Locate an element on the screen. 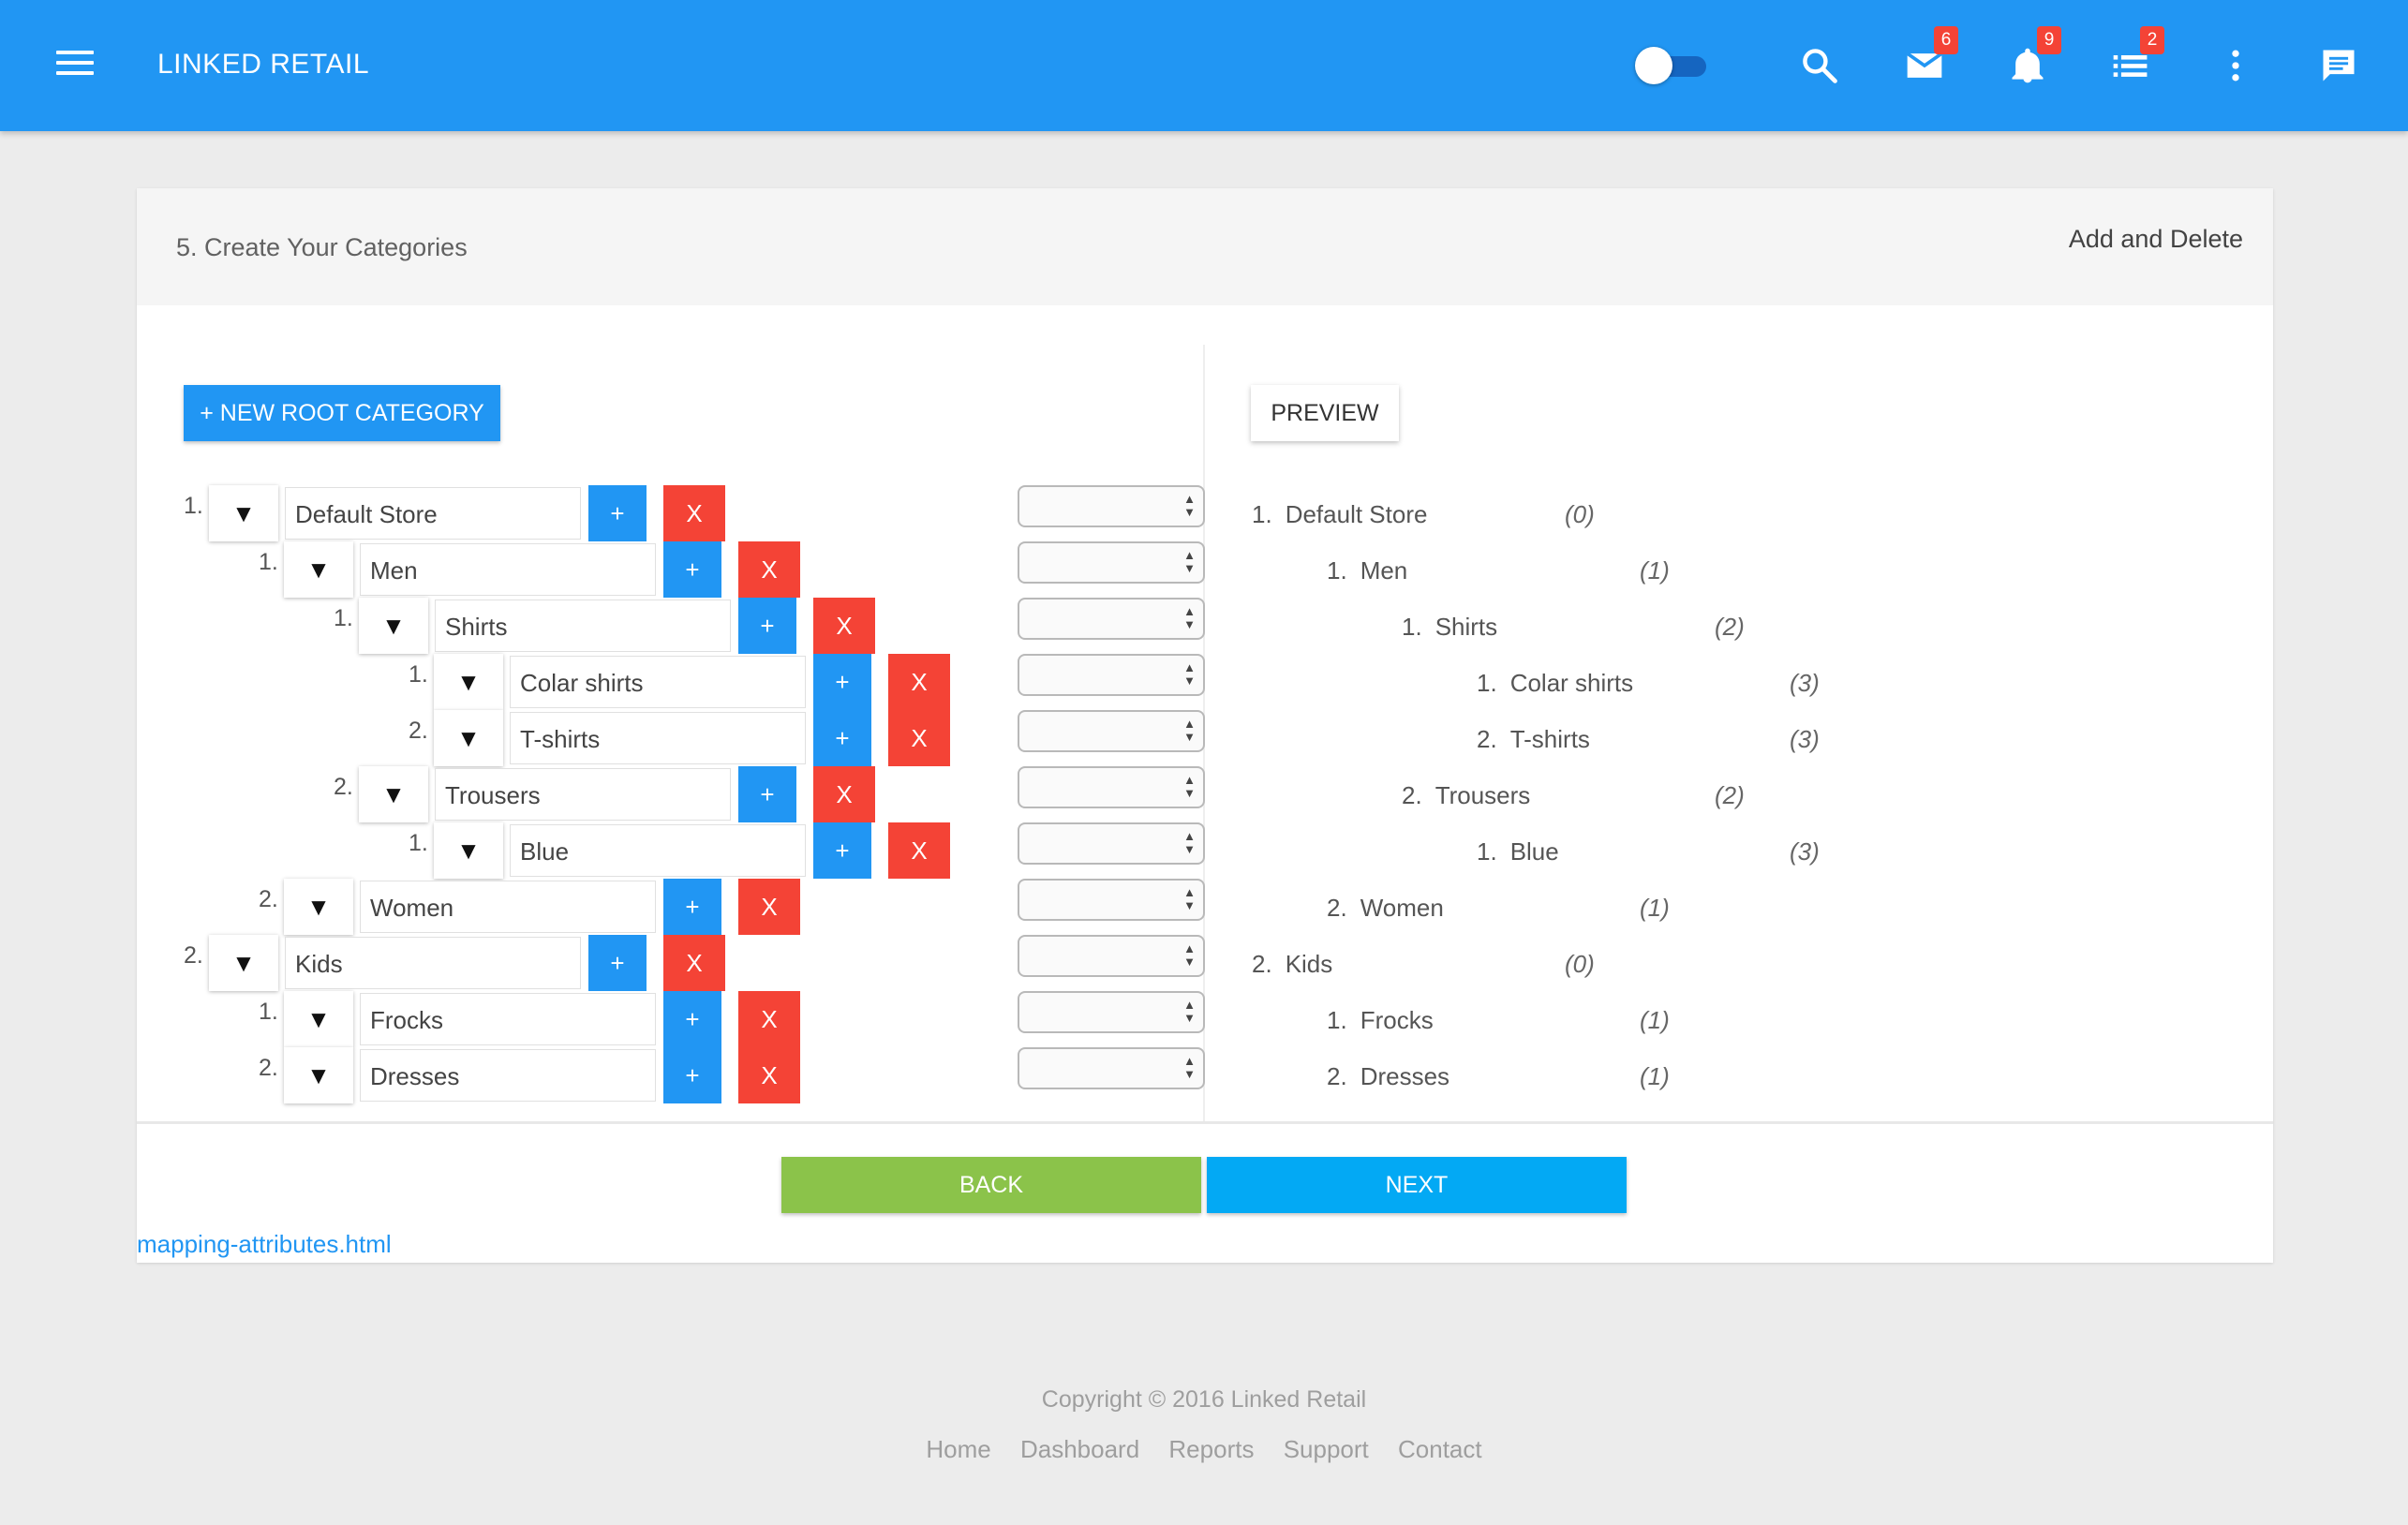  preview-item: 1. Default Store is located at coordinates (1339, 515).